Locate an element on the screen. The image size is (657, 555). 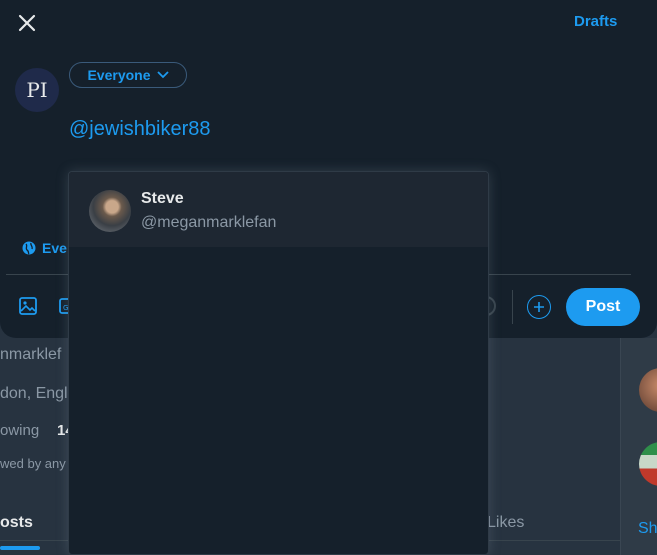
close-icon is located at coordinates (27, 23).